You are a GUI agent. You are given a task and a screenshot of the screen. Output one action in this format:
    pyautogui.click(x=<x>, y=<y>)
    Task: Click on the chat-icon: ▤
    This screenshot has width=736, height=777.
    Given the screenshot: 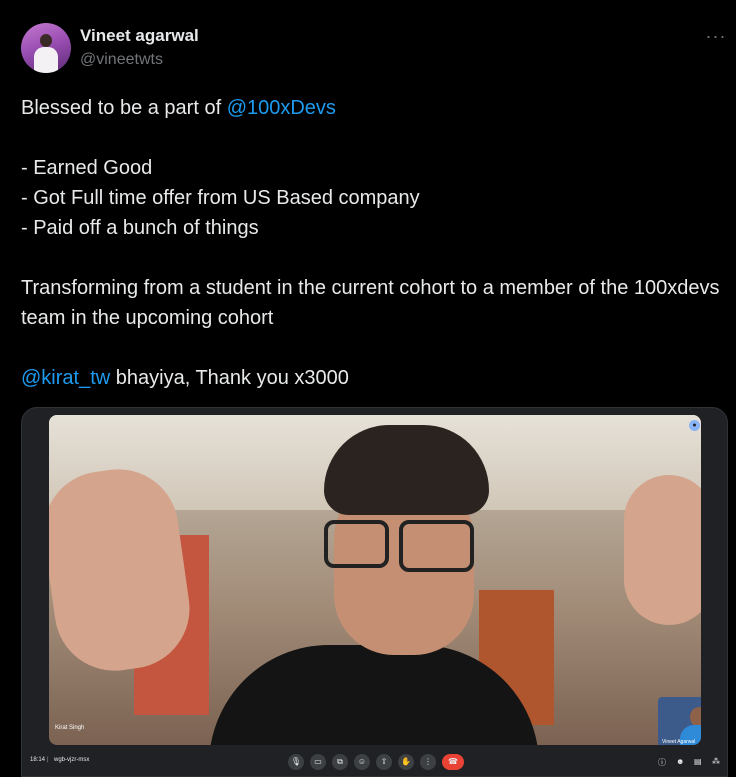 What is the action you would take?
    pyautogui.click(x=698, y=761)
    